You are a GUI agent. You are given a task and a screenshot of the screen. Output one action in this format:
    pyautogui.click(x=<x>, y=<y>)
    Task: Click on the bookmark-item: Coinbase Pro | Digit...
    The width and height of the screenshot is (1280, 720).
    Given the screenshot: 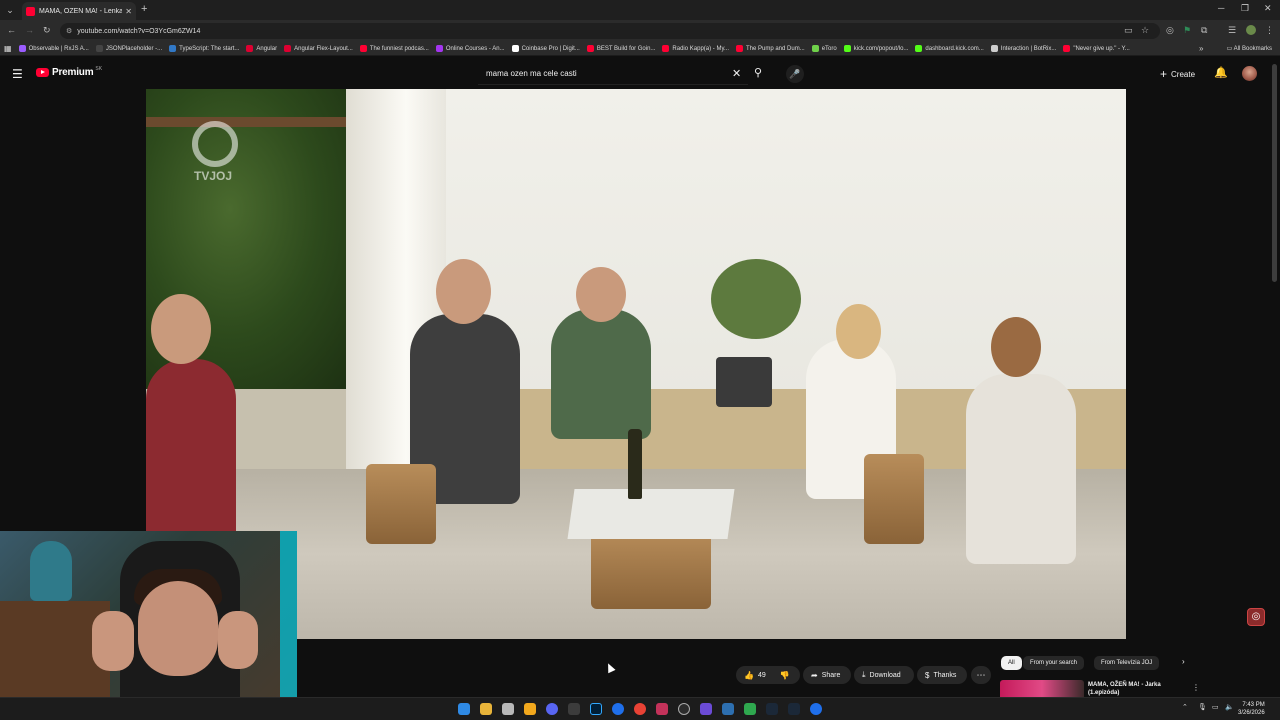 What is the action you would take?
    pyautogui.click(x=545, y=48)
    